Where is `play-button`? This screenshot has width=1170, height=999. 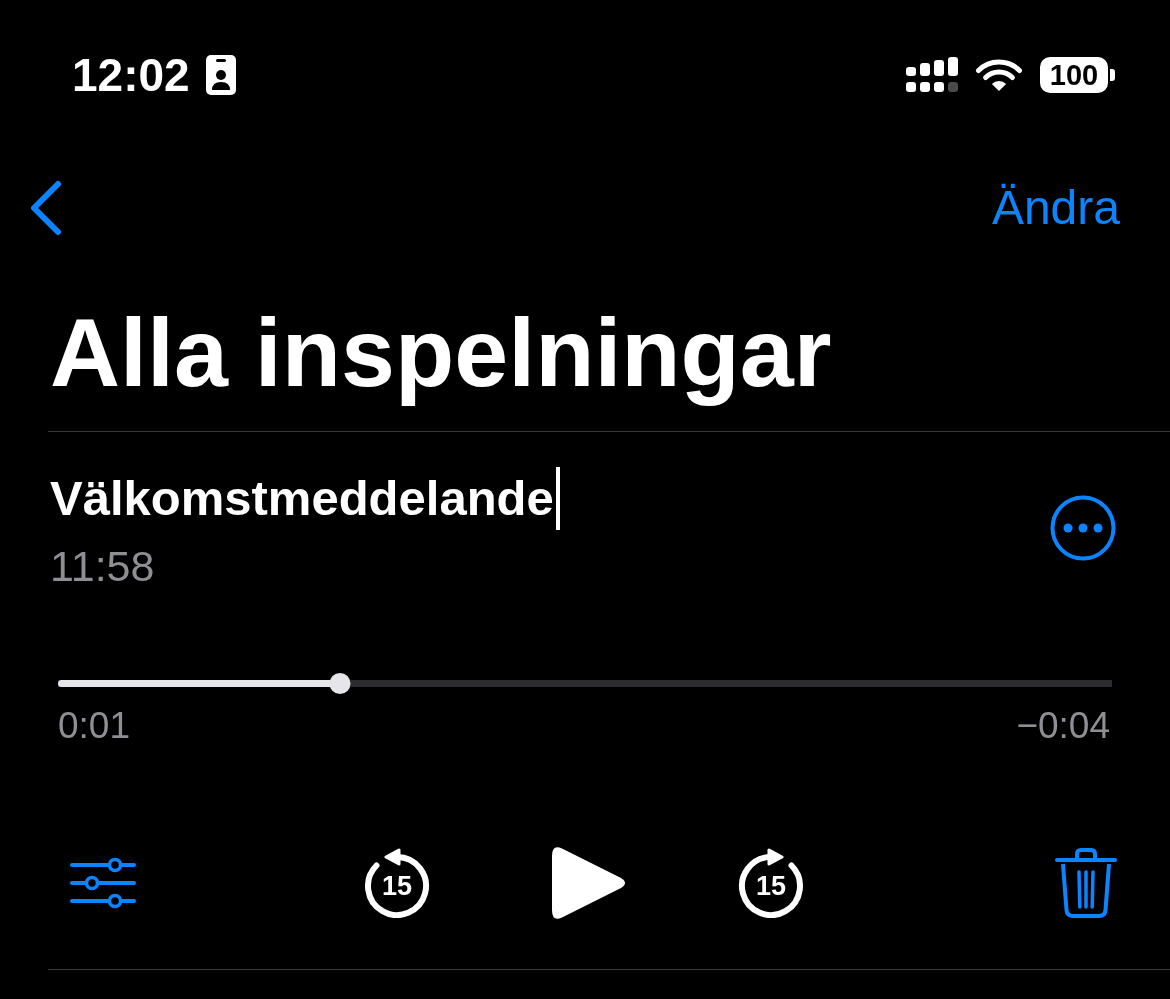
play-button is located at coordinates (589, 882).